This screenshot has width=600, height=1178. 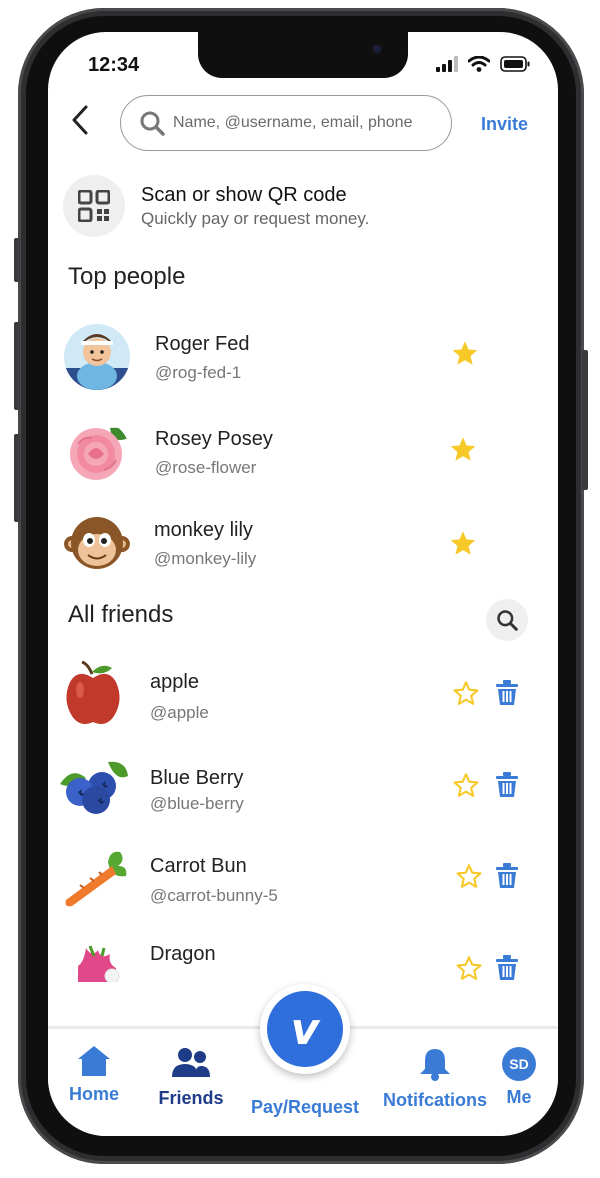 I want to click on qr-subtitle: Quickly pay or request money., so click(x=255, y=218).